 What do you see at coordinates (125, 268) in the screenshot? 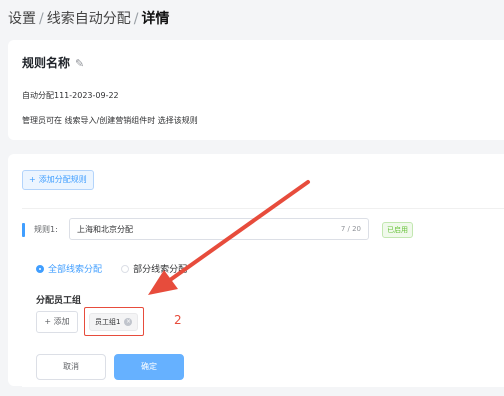
I see `radio-unchecked-icon` at bounding box center [125, 268].